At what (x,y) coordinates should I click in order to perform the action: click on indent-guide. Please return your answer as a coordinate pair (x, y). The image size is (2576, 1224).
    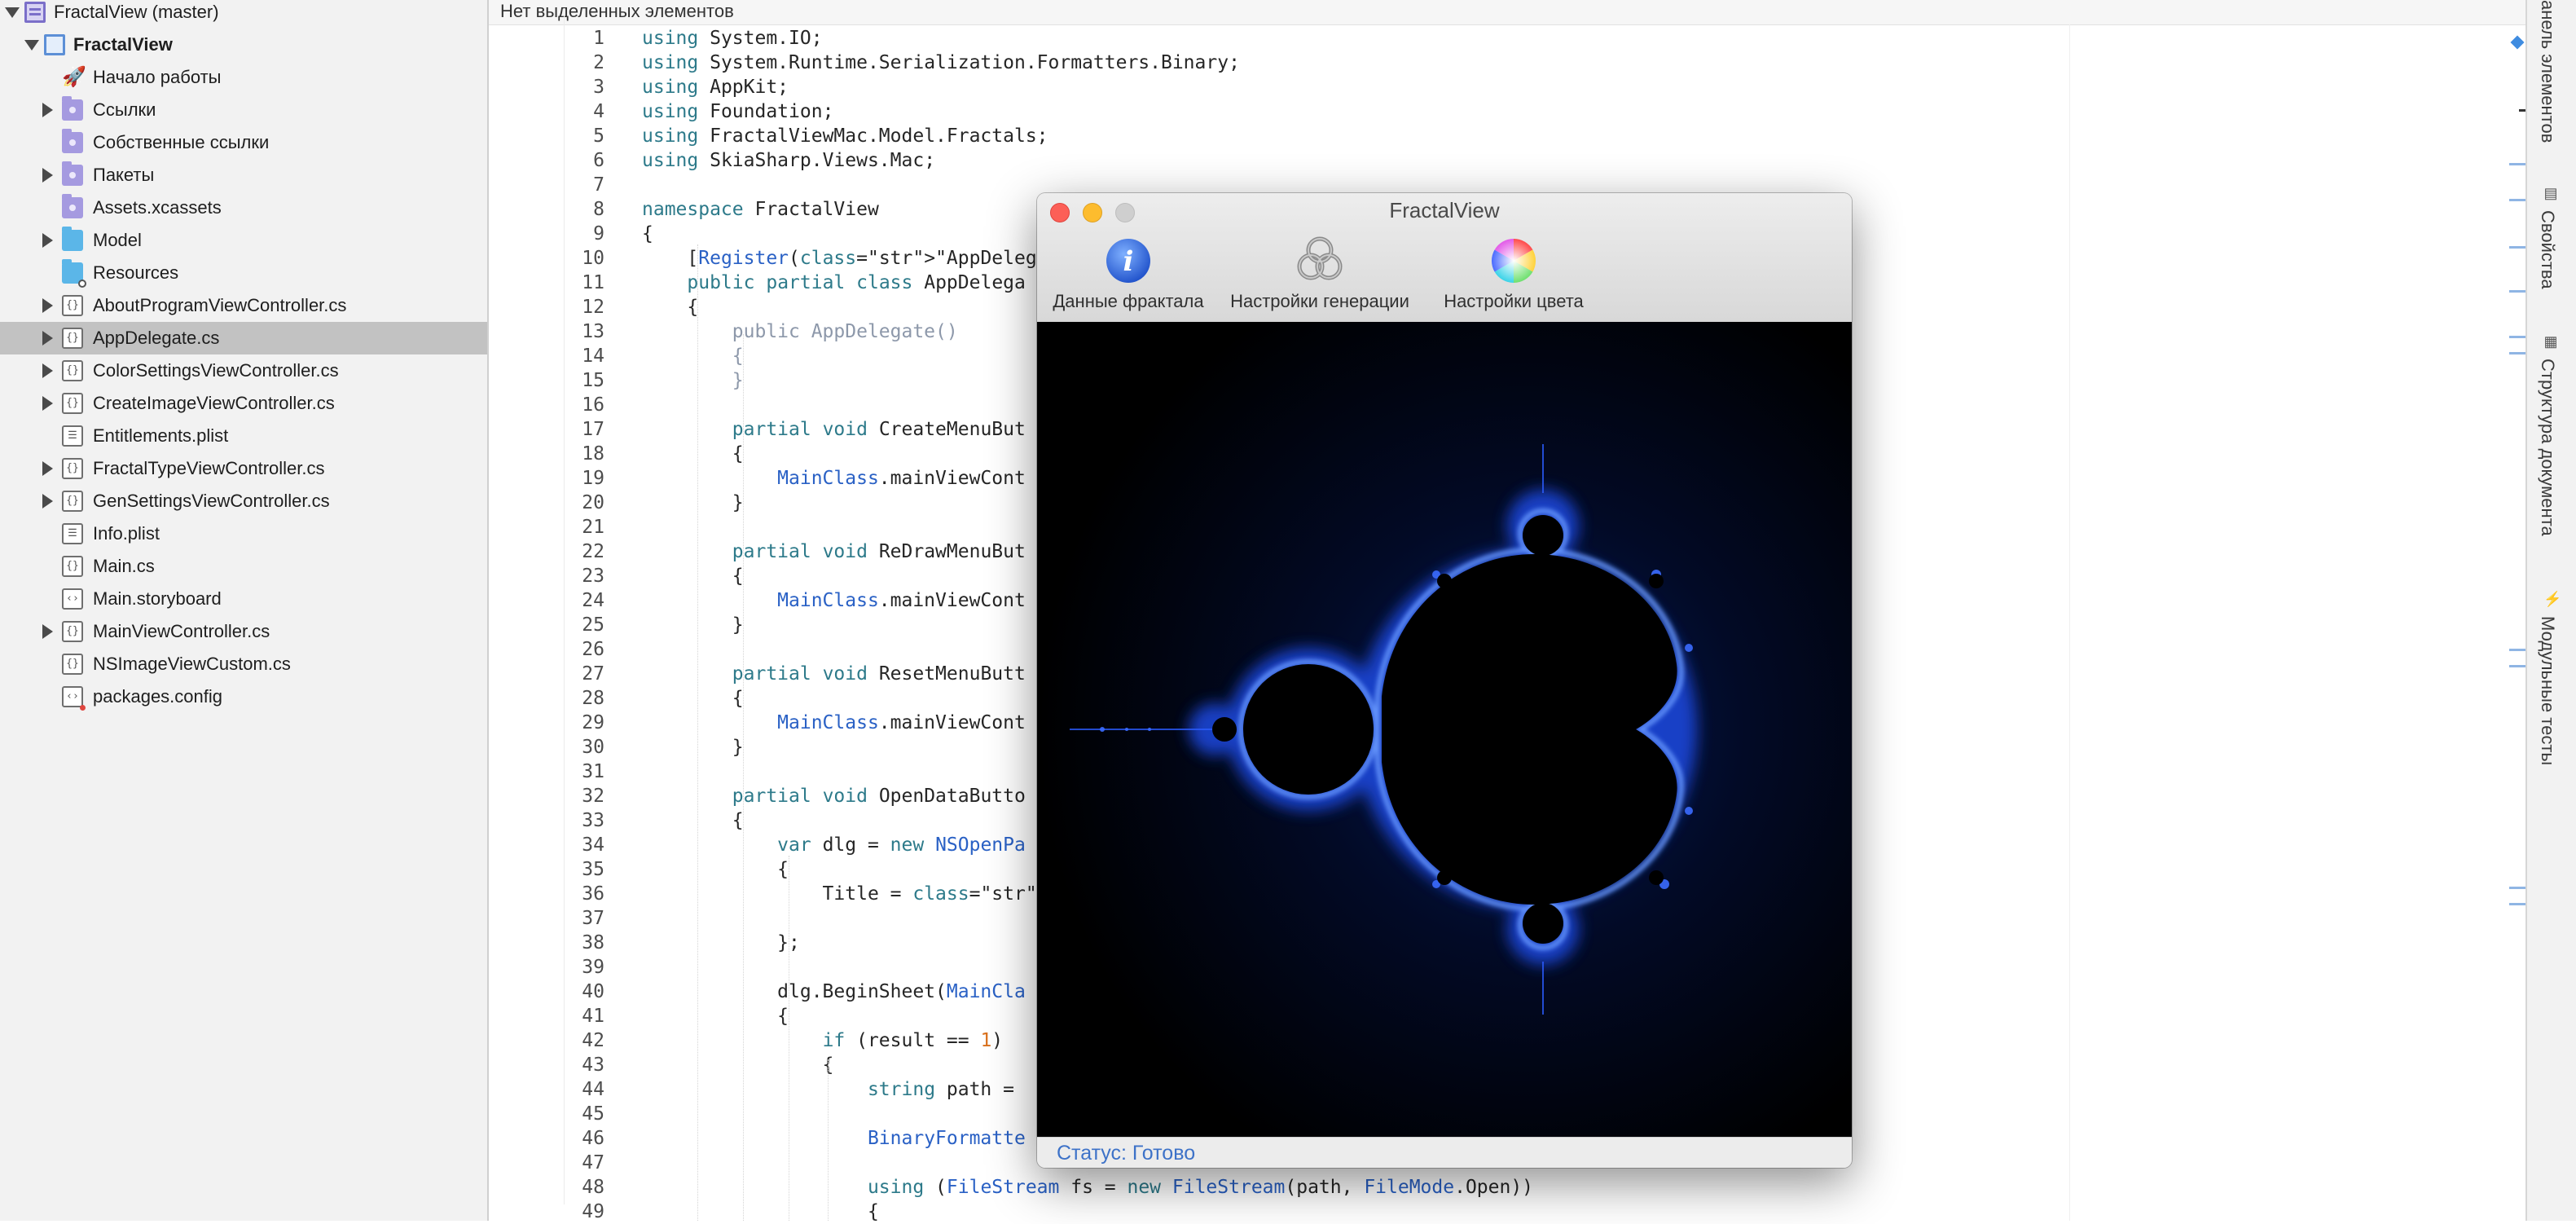
    Looking at the image, I should click on (697, 732).